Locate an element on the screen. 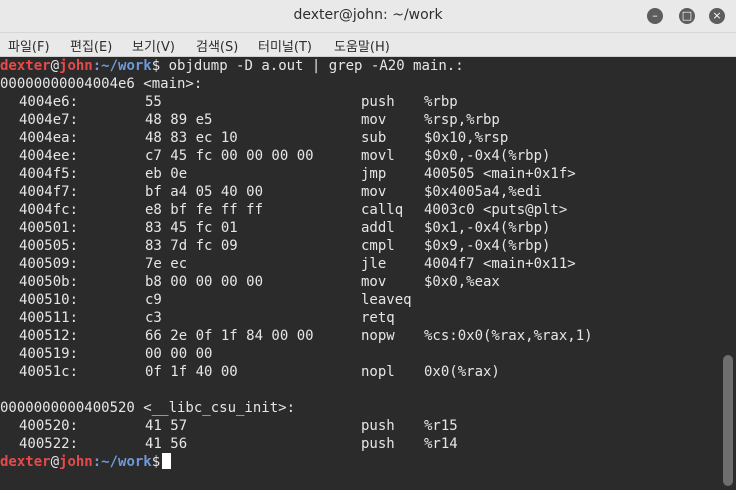 The height and width of the screenshot is (490, 736). row-address: 40050b: is located at coordinates (49, 282).